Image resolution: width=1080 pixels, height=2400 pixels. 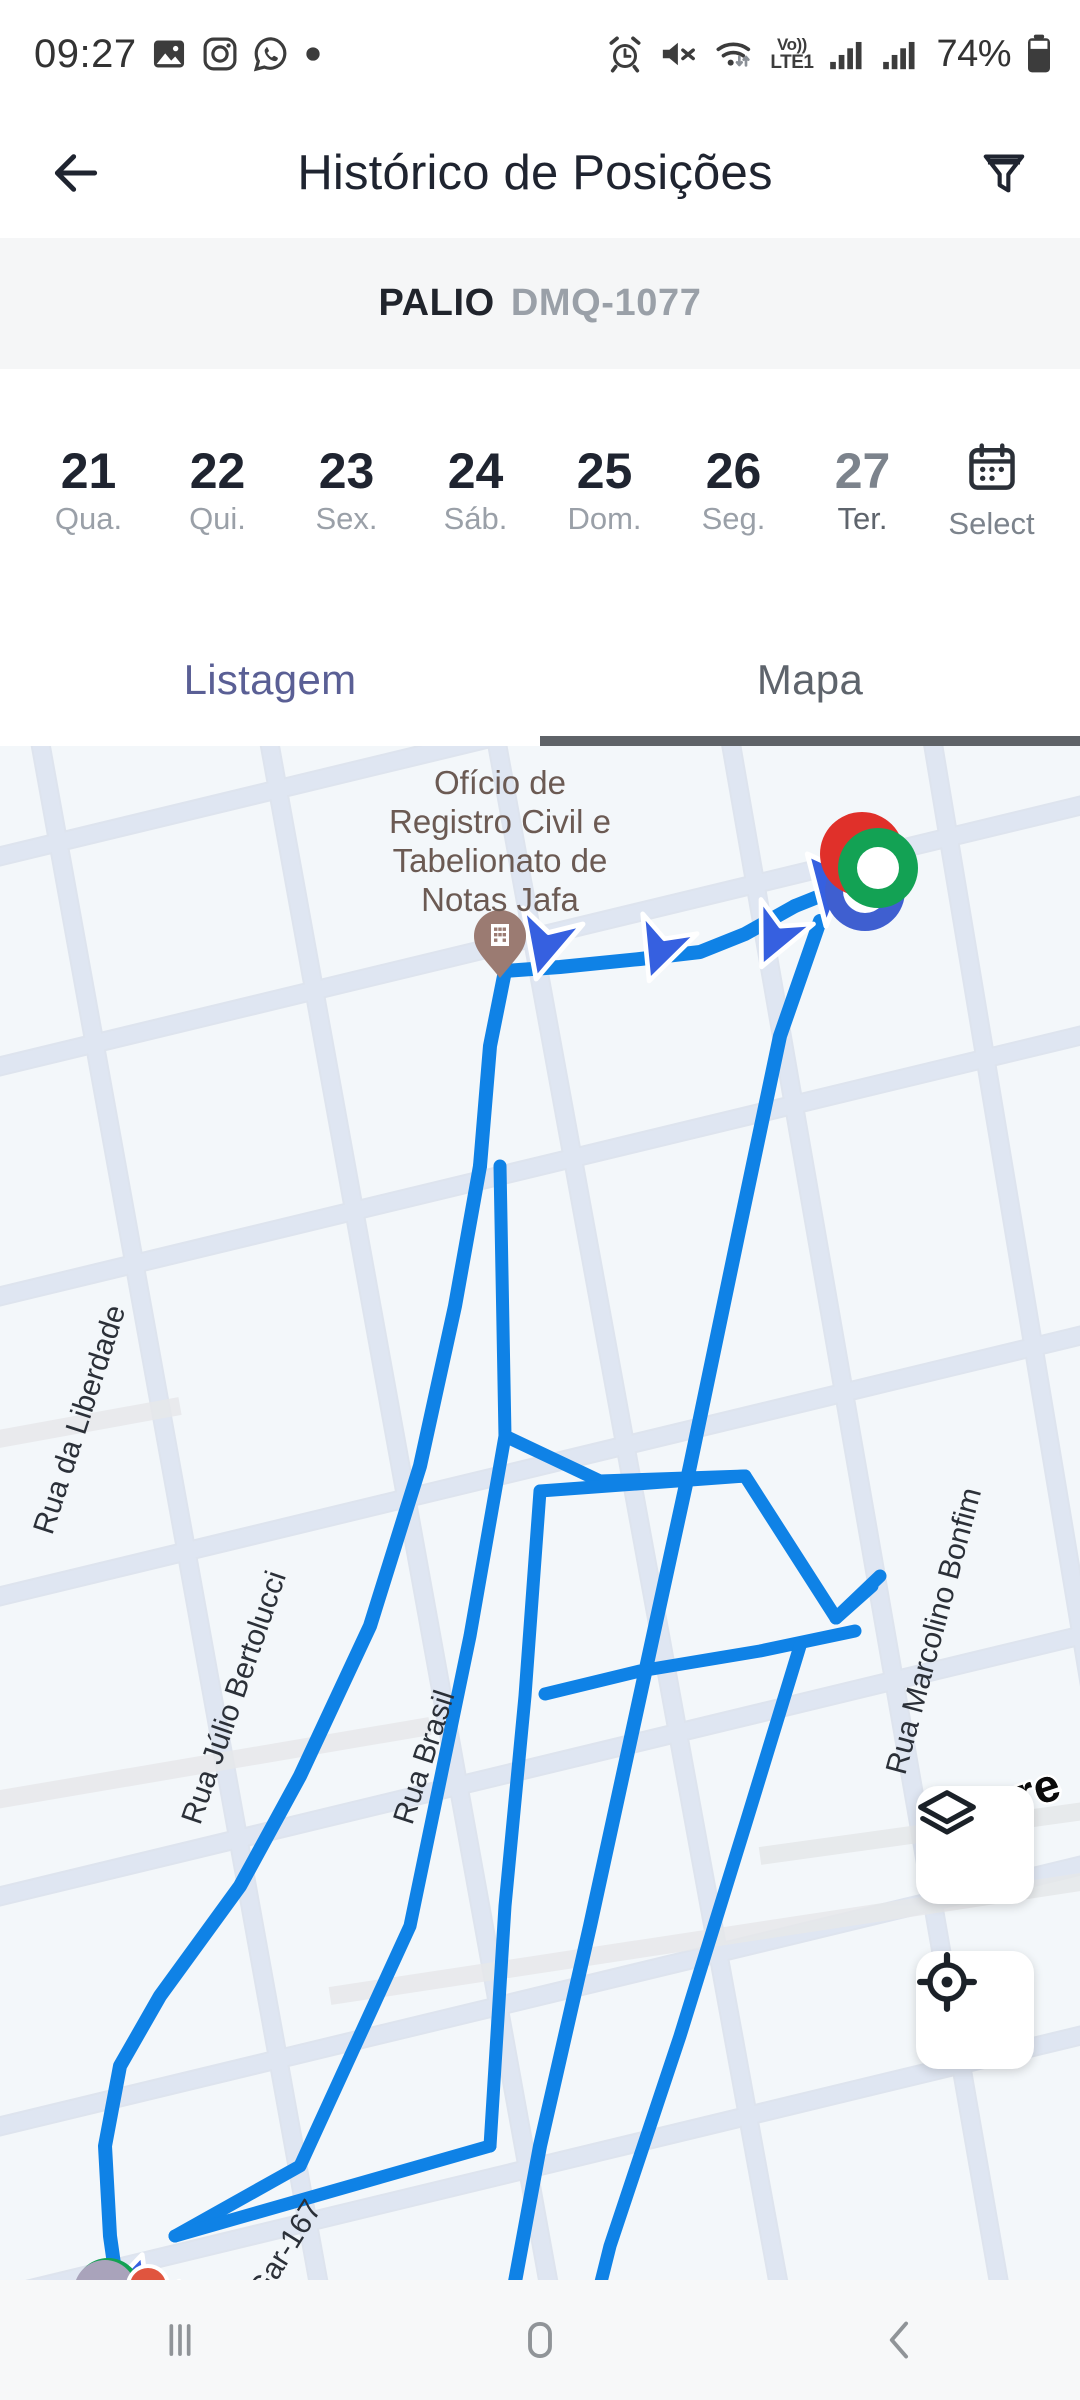 What do you see at coordinates (217, 518) in the screenshot?
I see `date-weekday: Qui.` at bounding box center [217, 518].